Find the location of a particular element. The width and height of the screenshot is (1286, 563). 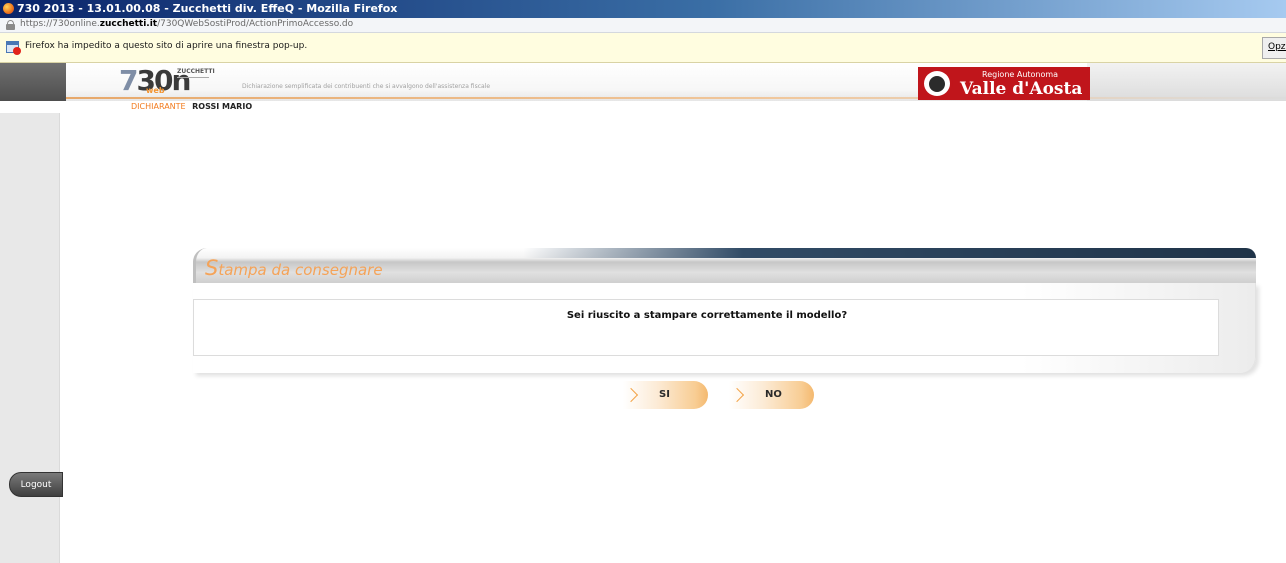

region-name: Valle d'Aosta is located at coordinates (1021, 89).